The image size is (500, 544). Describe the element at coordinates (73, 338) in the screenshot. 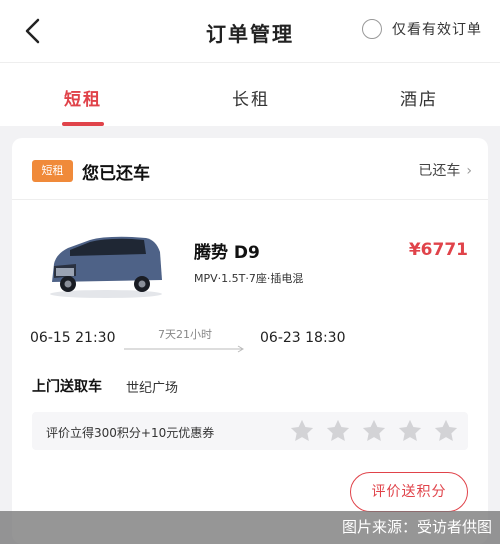

I see `pickup-time: 06-15 21:30` at that location.